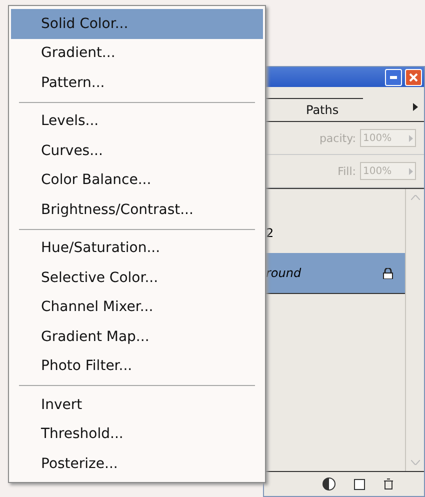  Describe the element at coordinates (137, 405) in the screenshot. I see `menu-item: Invert` at that location.